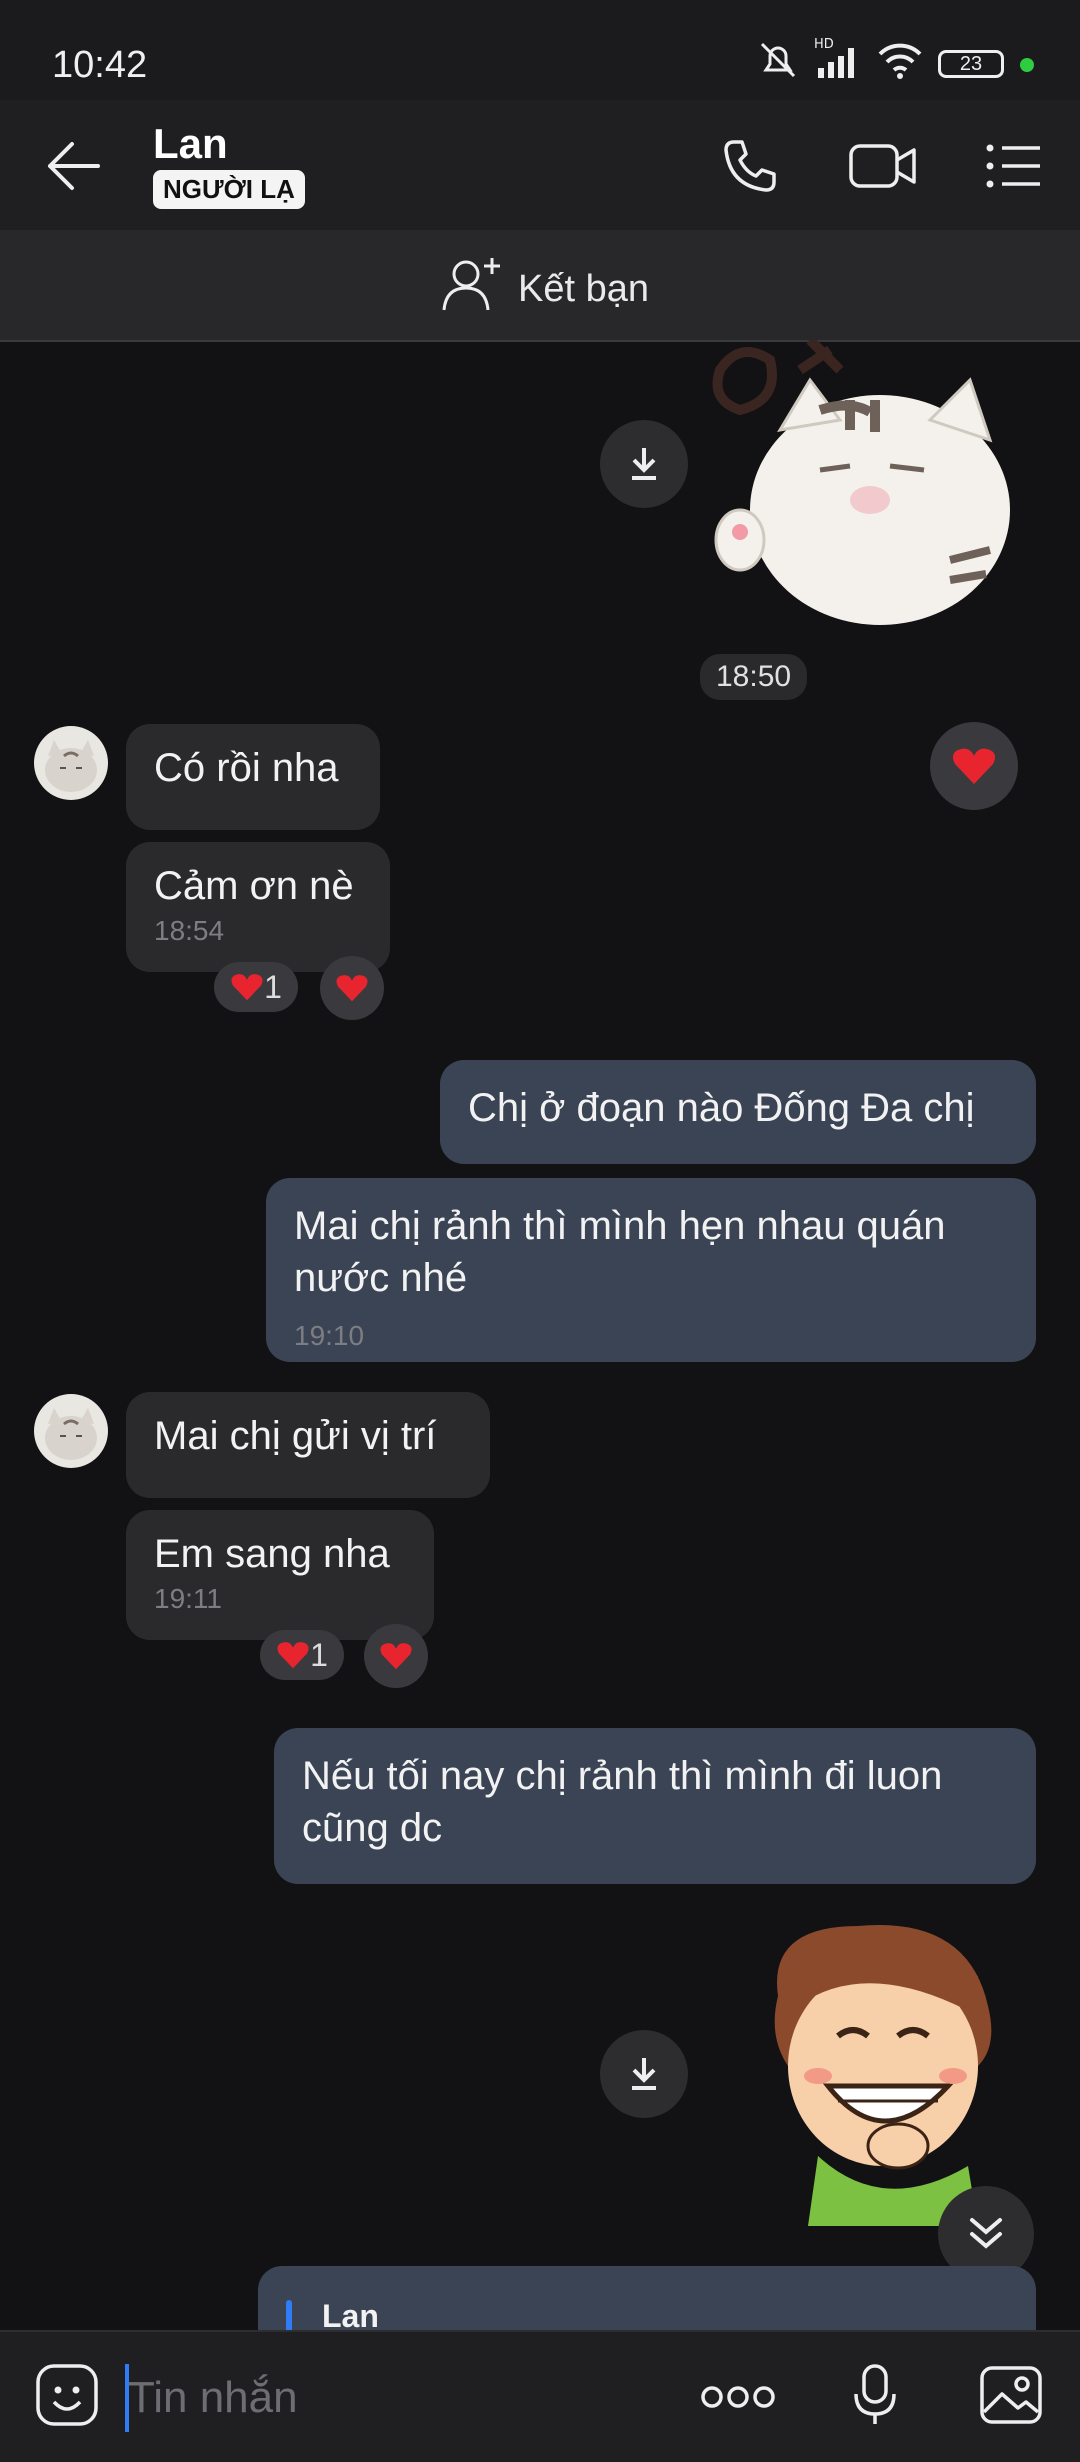 This screenshot has width=1080, height=2462. What do you see at coordinates (750, 168) in the screenshot?
I see `phone-call-icon` at bounding box center [750, 168].